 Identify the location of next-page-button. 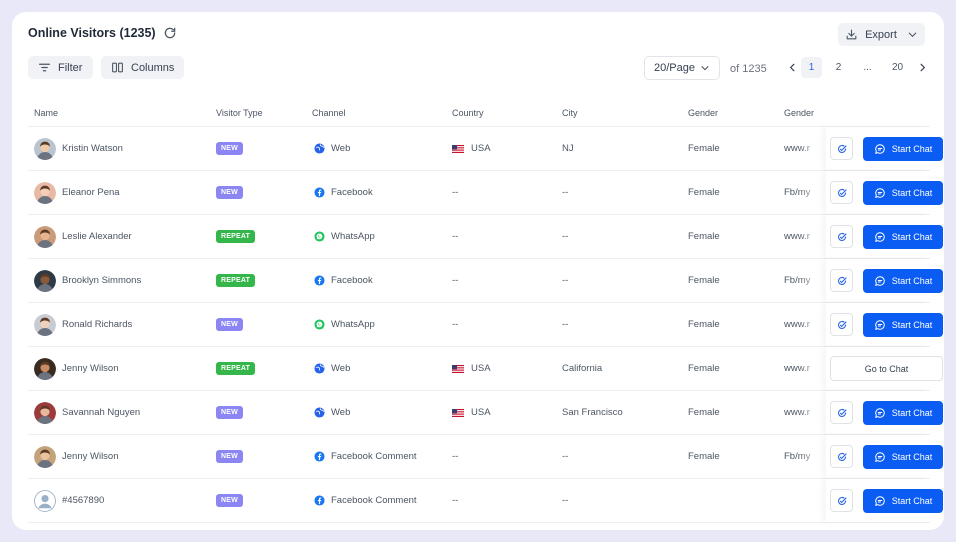
(922, 67).